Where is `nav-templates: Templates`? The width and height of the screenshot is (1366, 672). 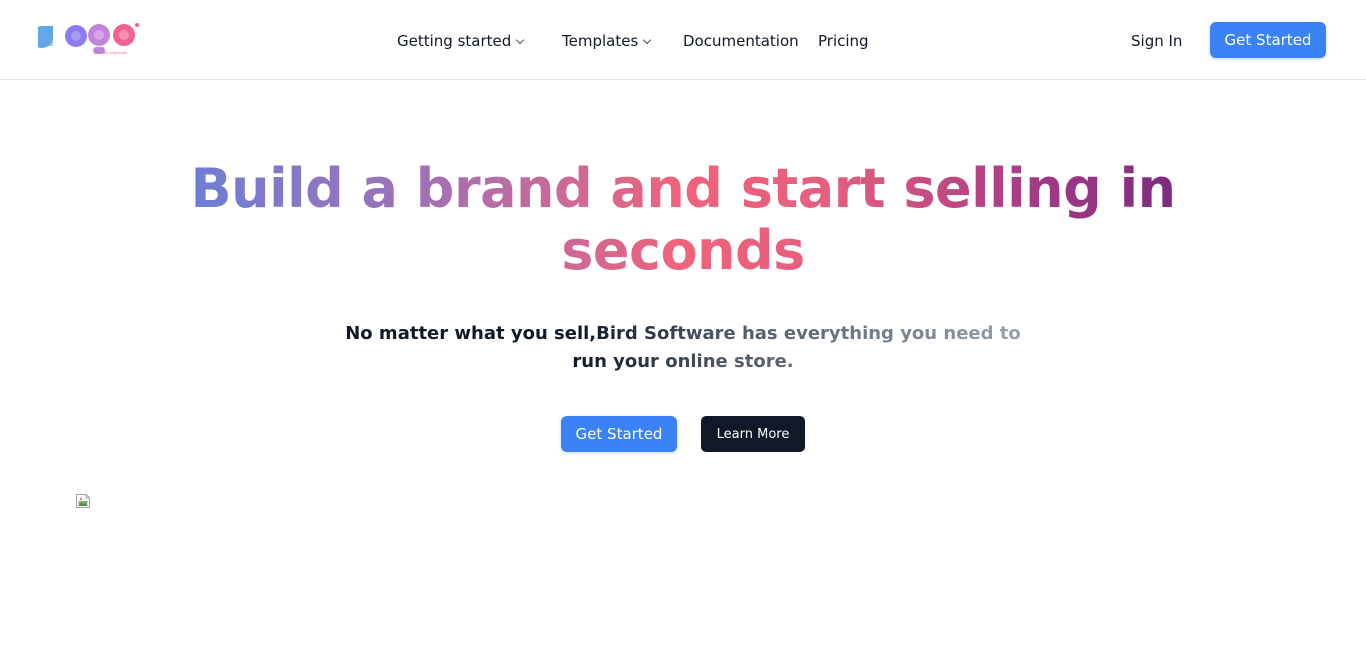
nav-templates: Templates is located at coordinates (607, 41).